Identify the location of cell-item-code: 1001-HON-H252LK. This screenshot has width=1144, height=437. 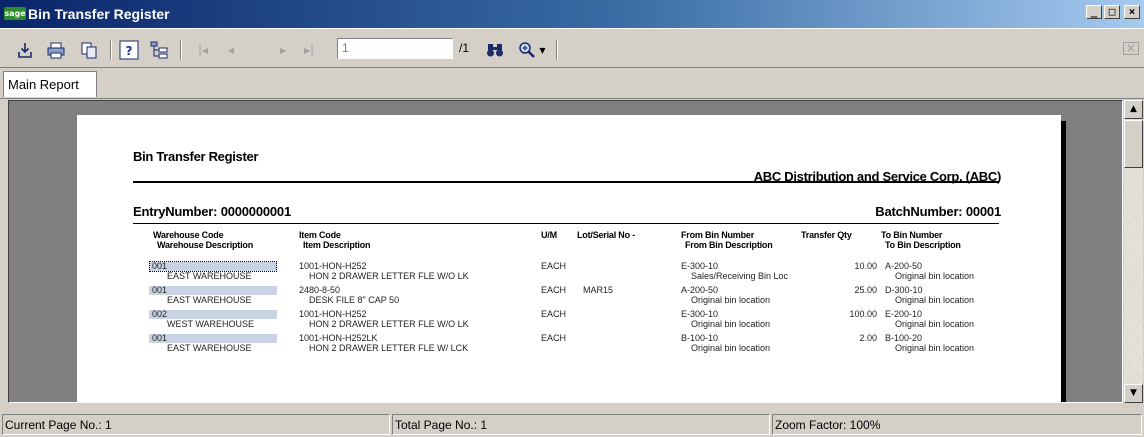
(338, 338).